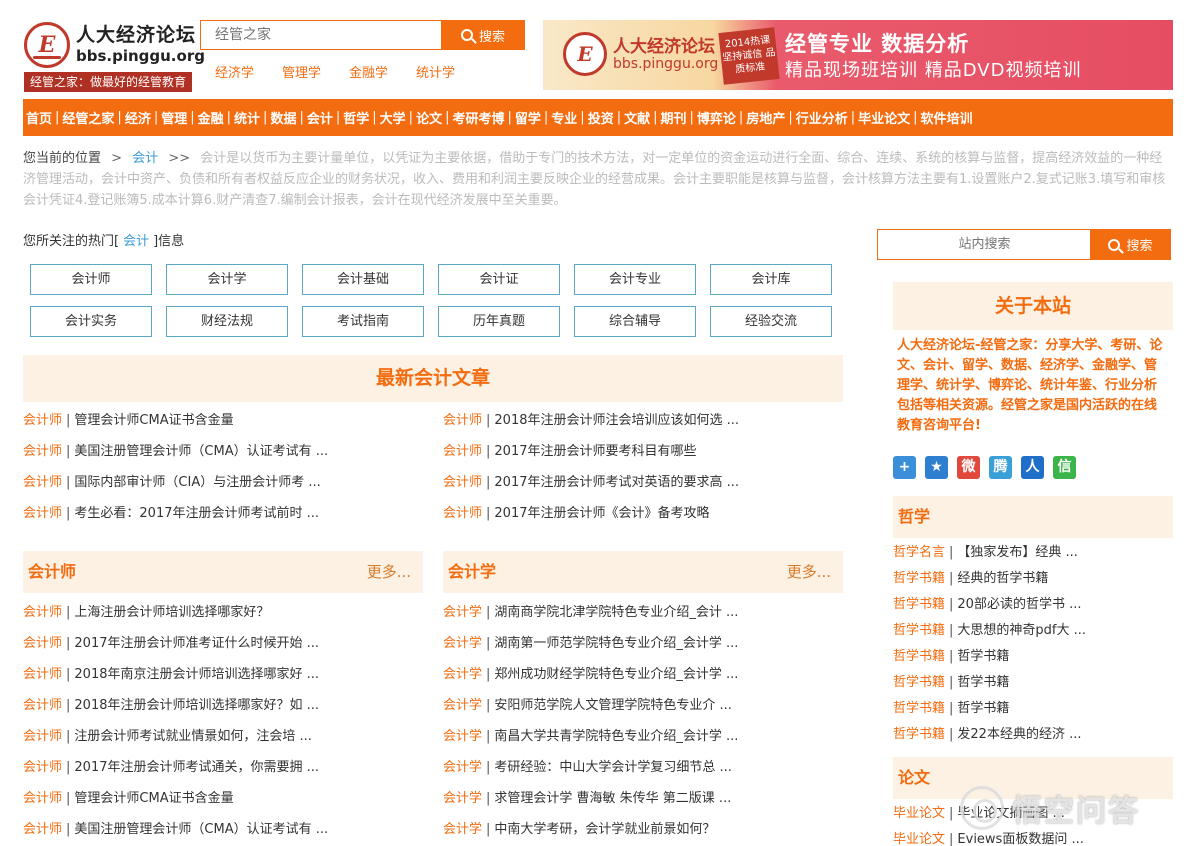 The image size is (1196, 846). I want to click on article-item: 会计师 | 上海注册会计师培训选择哪家好？, so click(223, 612).